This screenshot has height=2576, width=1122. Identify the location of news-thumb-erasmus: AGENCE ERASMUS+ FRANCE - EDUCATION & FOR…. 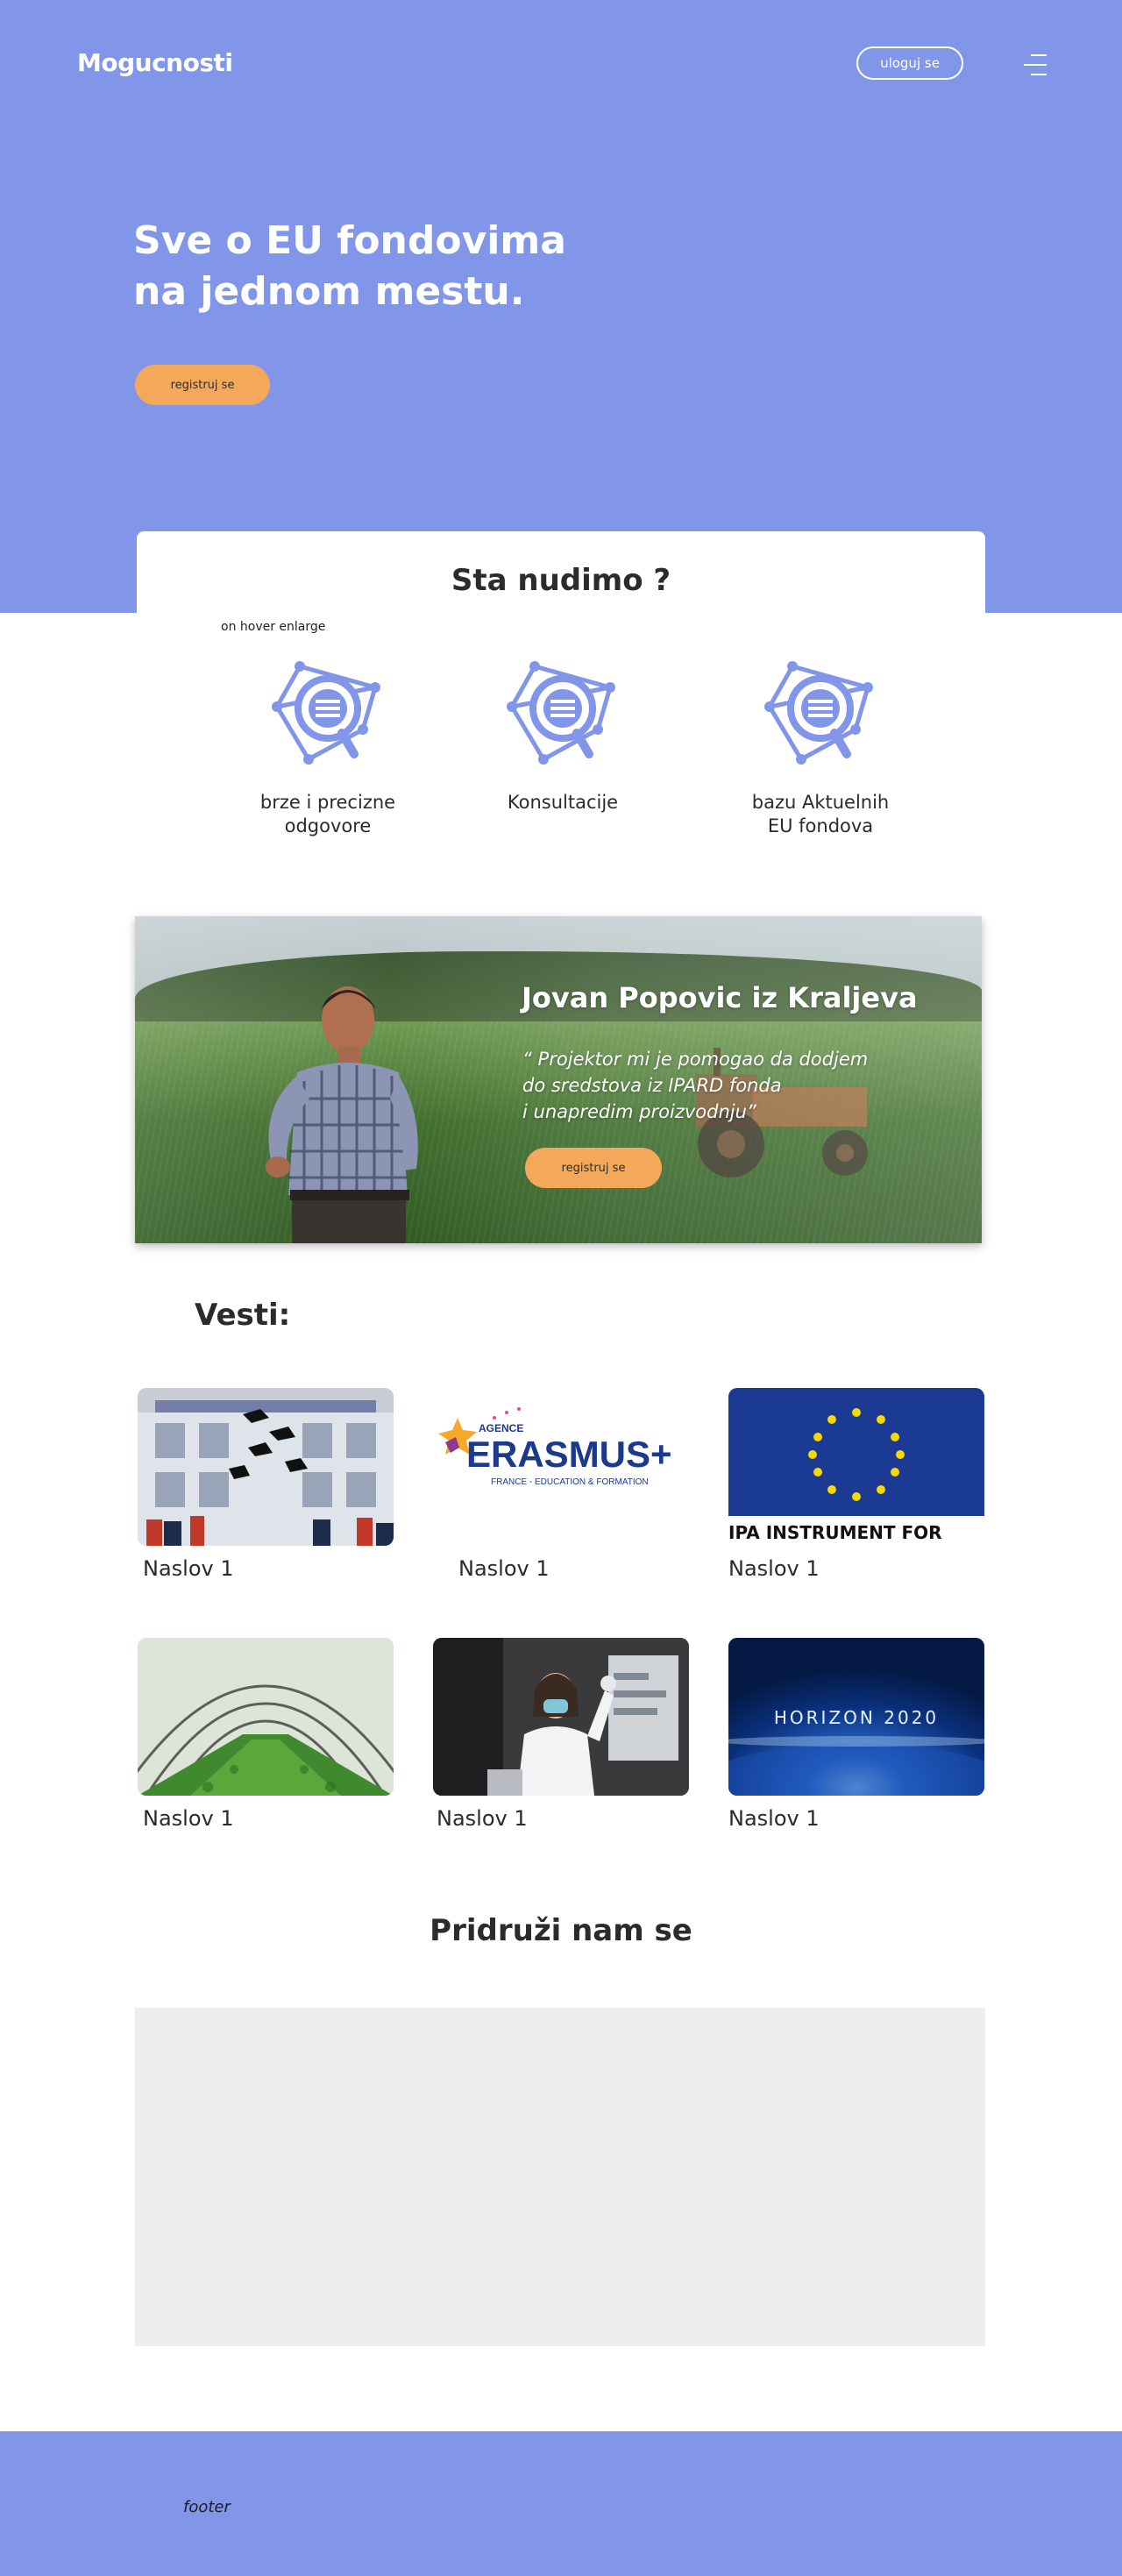
(561, 1467).